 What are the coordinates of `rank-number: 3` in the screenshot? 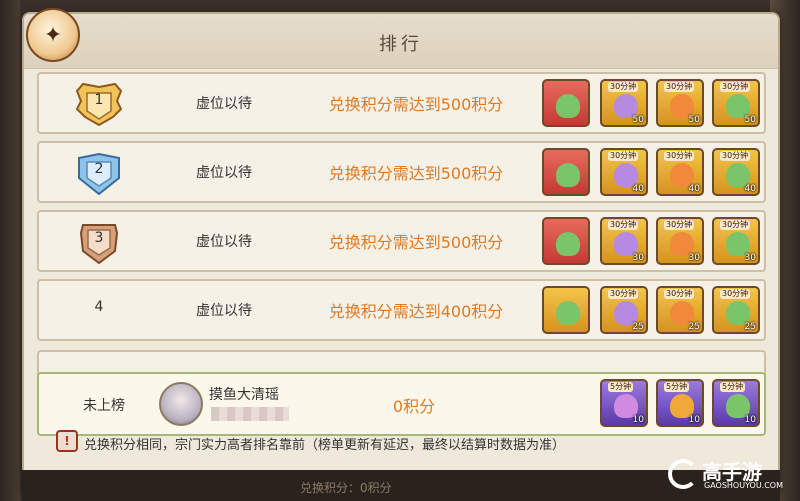 It's located at (99, 238).